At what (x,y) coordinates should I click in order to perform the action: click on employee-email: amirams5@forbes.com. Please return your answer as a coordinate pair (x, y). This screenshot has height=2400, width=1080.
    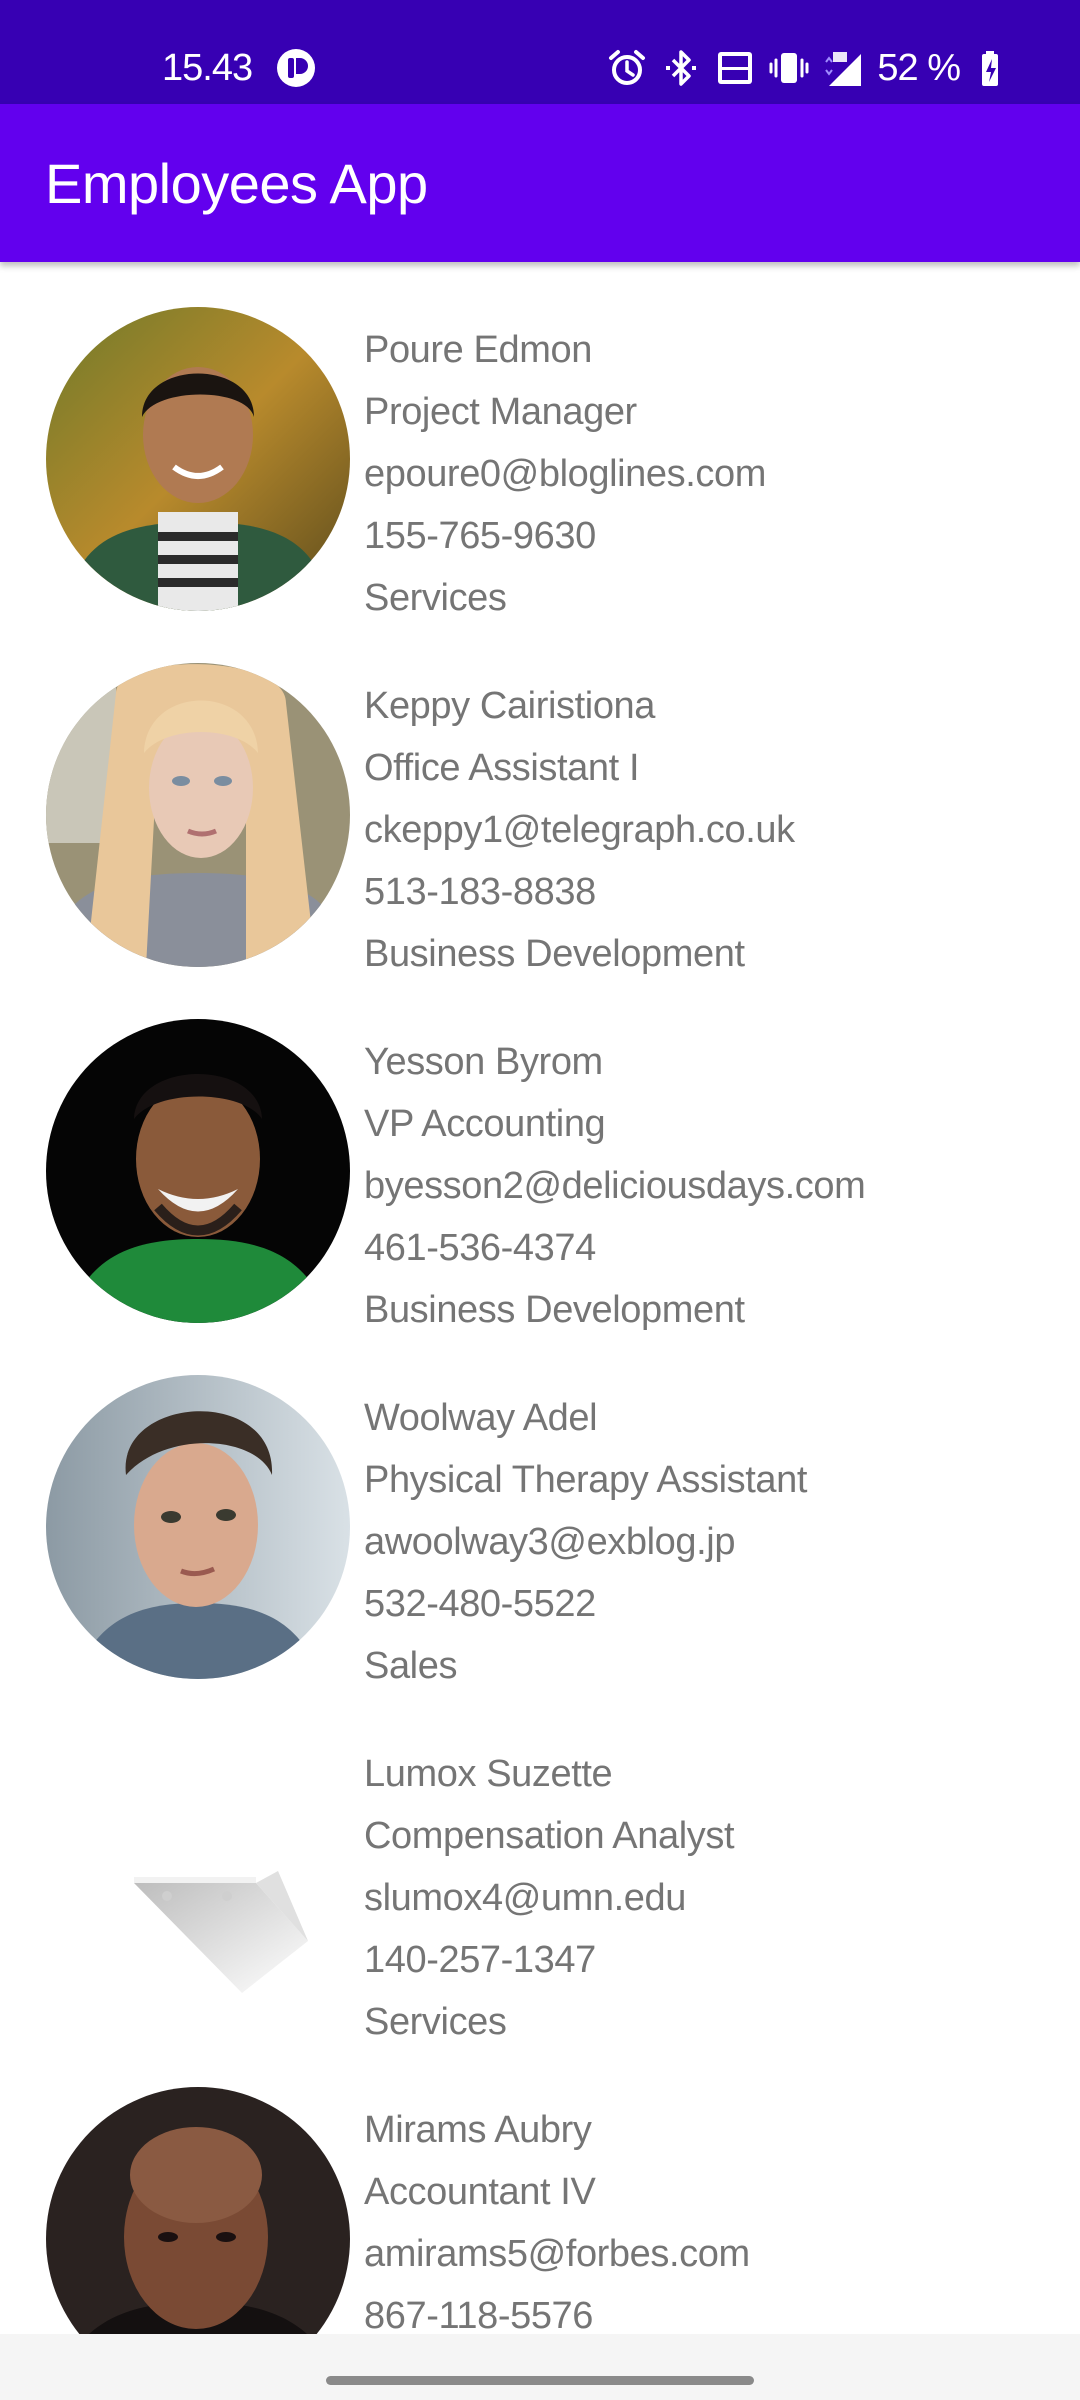
    Looking at the image, I should click on (557, 2254).